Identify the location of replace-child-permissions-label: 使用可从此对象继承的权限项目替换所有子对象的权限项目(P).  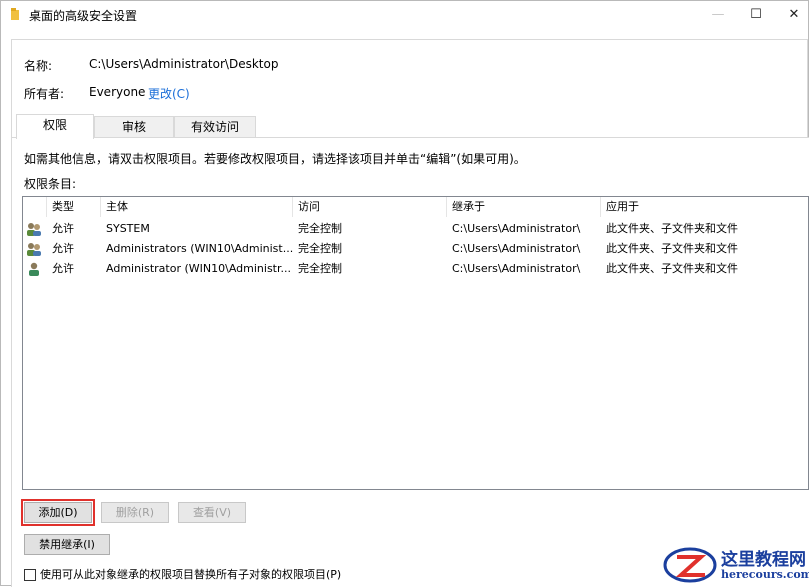
(191, 574).